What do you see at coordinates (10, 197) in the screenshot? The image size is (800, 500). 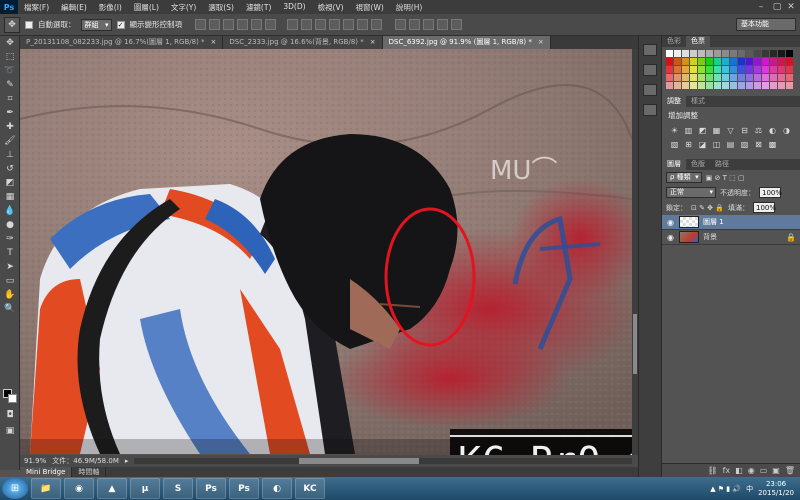 I see `gradient-tool-icon: ▦` at bounding box center [10, 197].